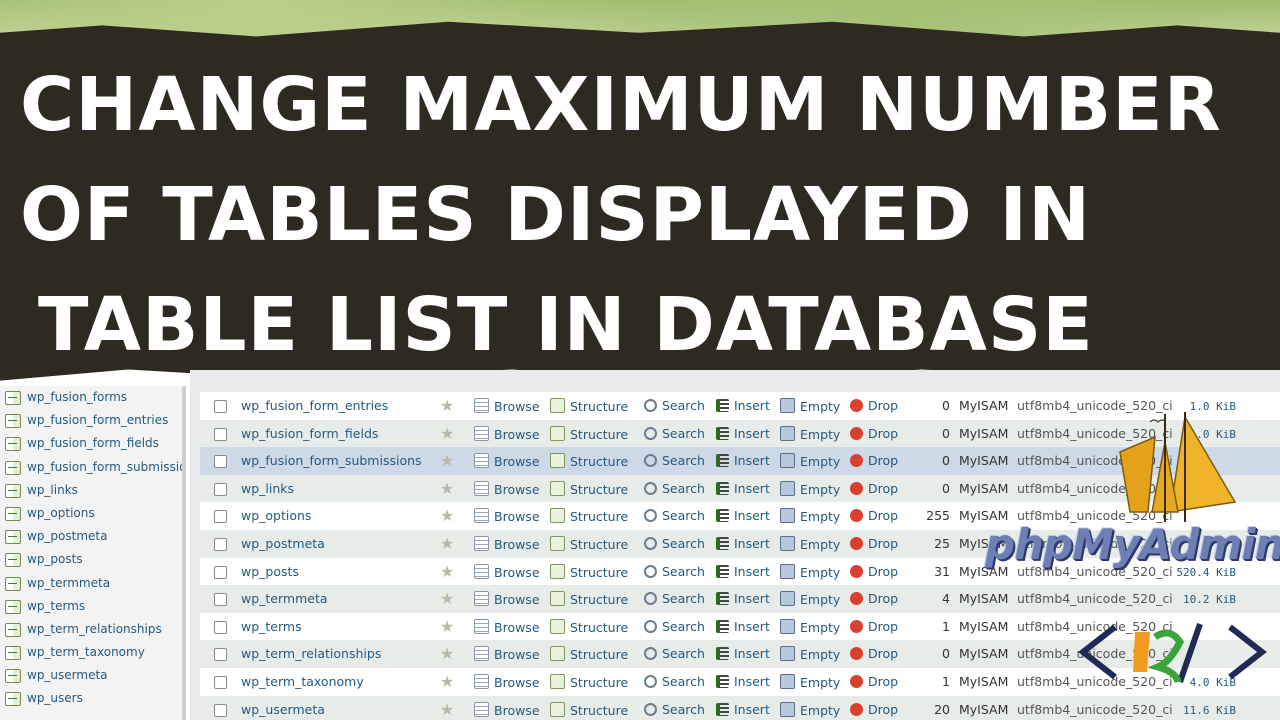  I want to click on sidebar-table-item: wp_term_relationships, so click(91, 629).